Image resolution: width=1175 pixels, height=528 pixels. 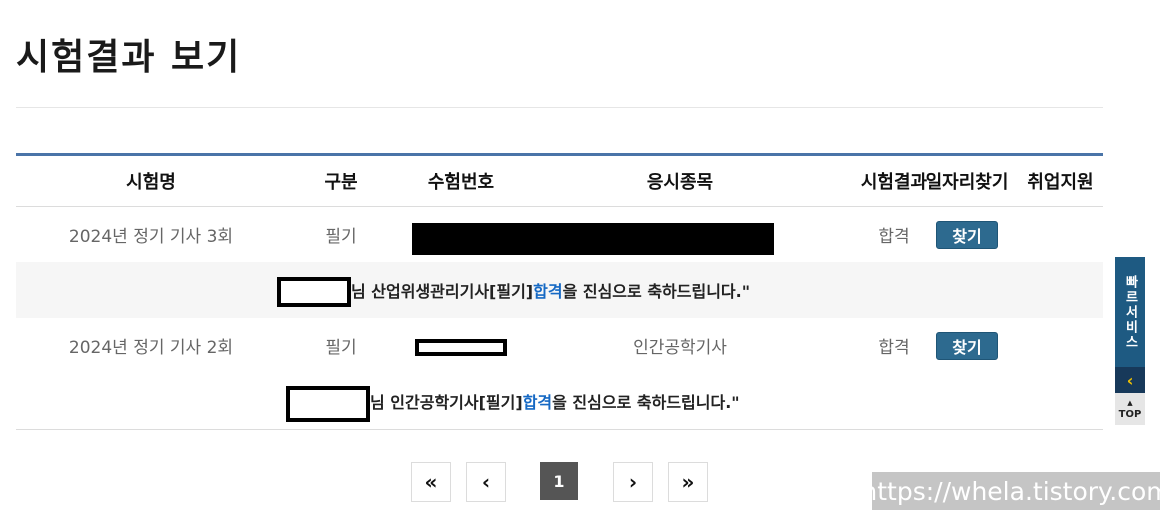 What do you see at coordinates (633, 482) in the screenshot?
I see `next-page-button: ›` at bounding box center [633, 482].